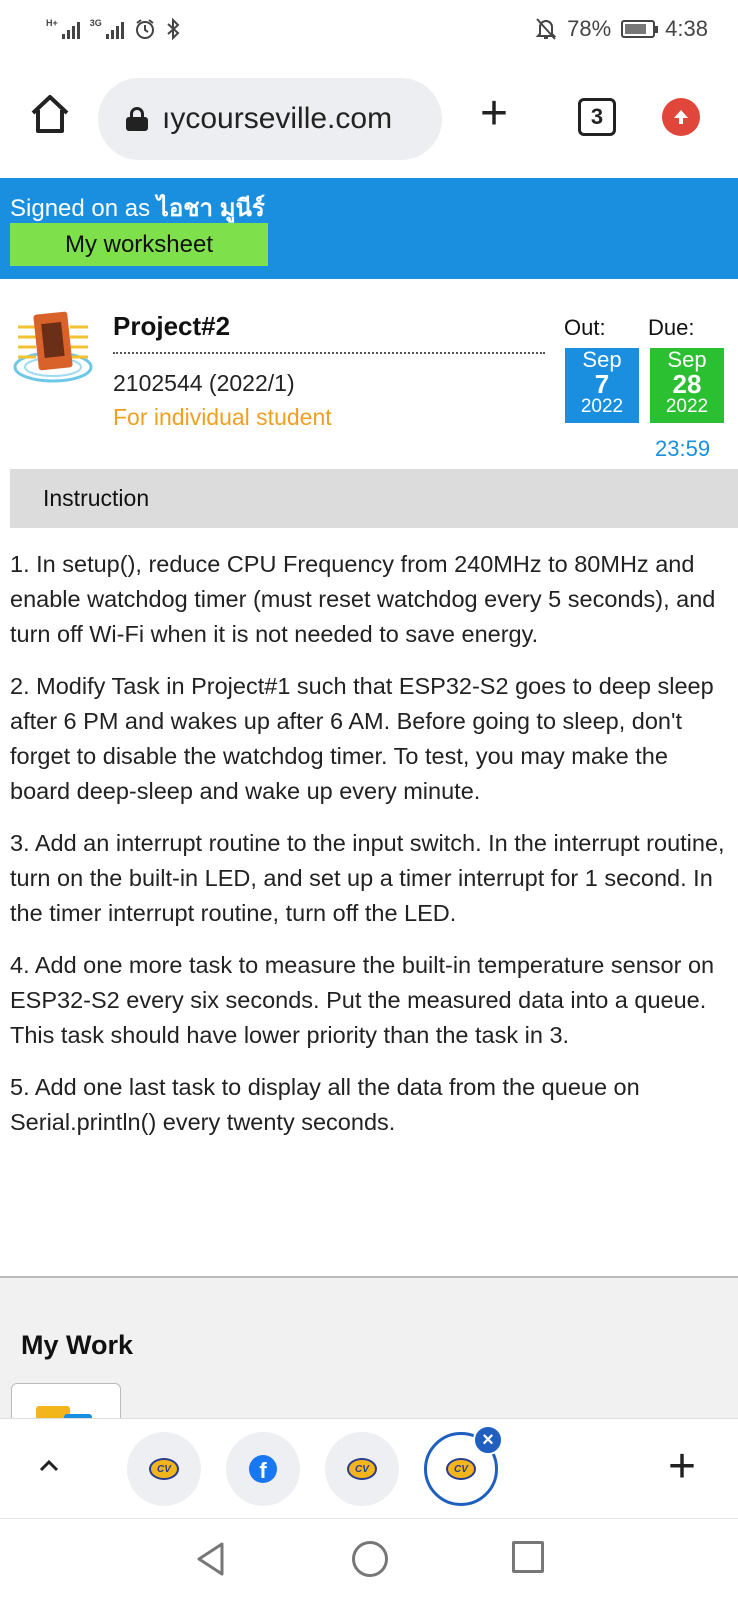 This screenshot has width=738, height=1600. What do you see at coordinates (369, 1347) in the screenshot?
I see `my-work-section: My Work` at bounding box center [369, 1347].